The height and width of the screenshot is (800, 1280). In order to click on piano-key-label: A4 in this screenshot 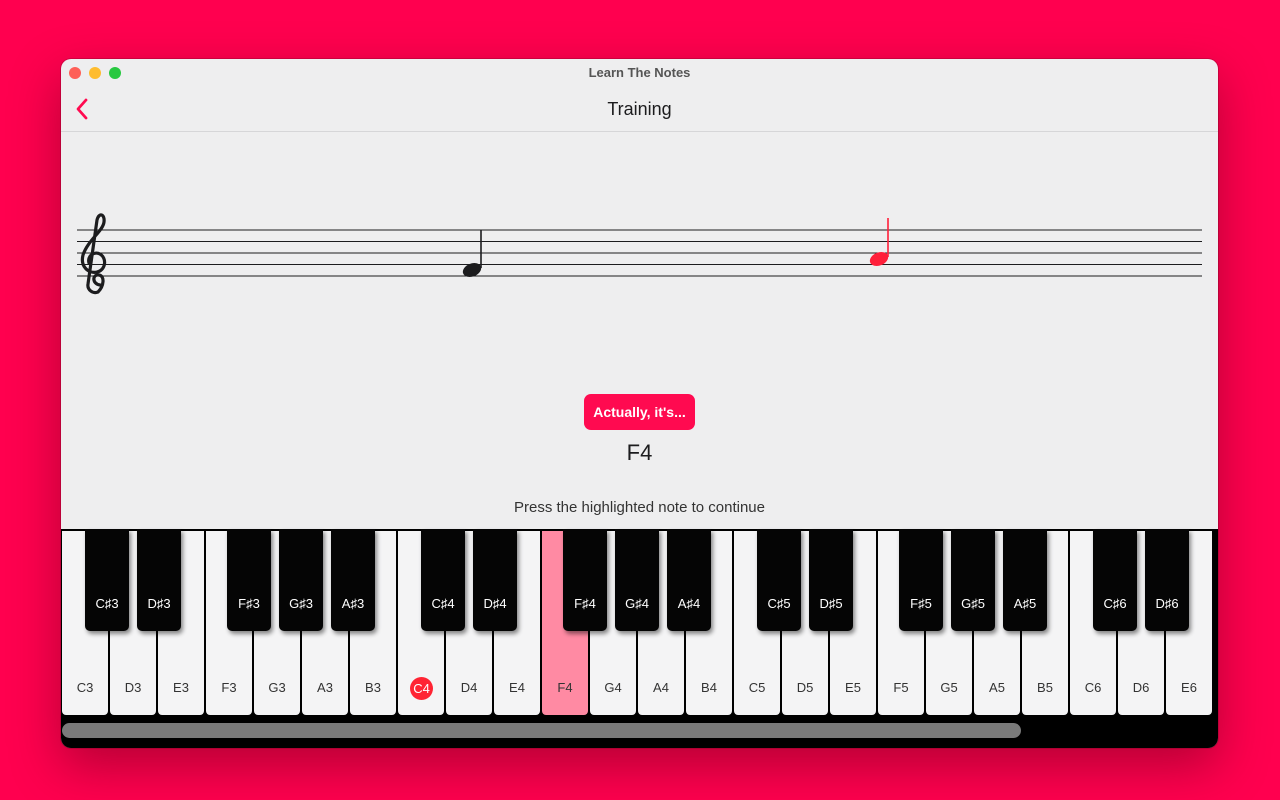, I will do `click(661, 687)`.